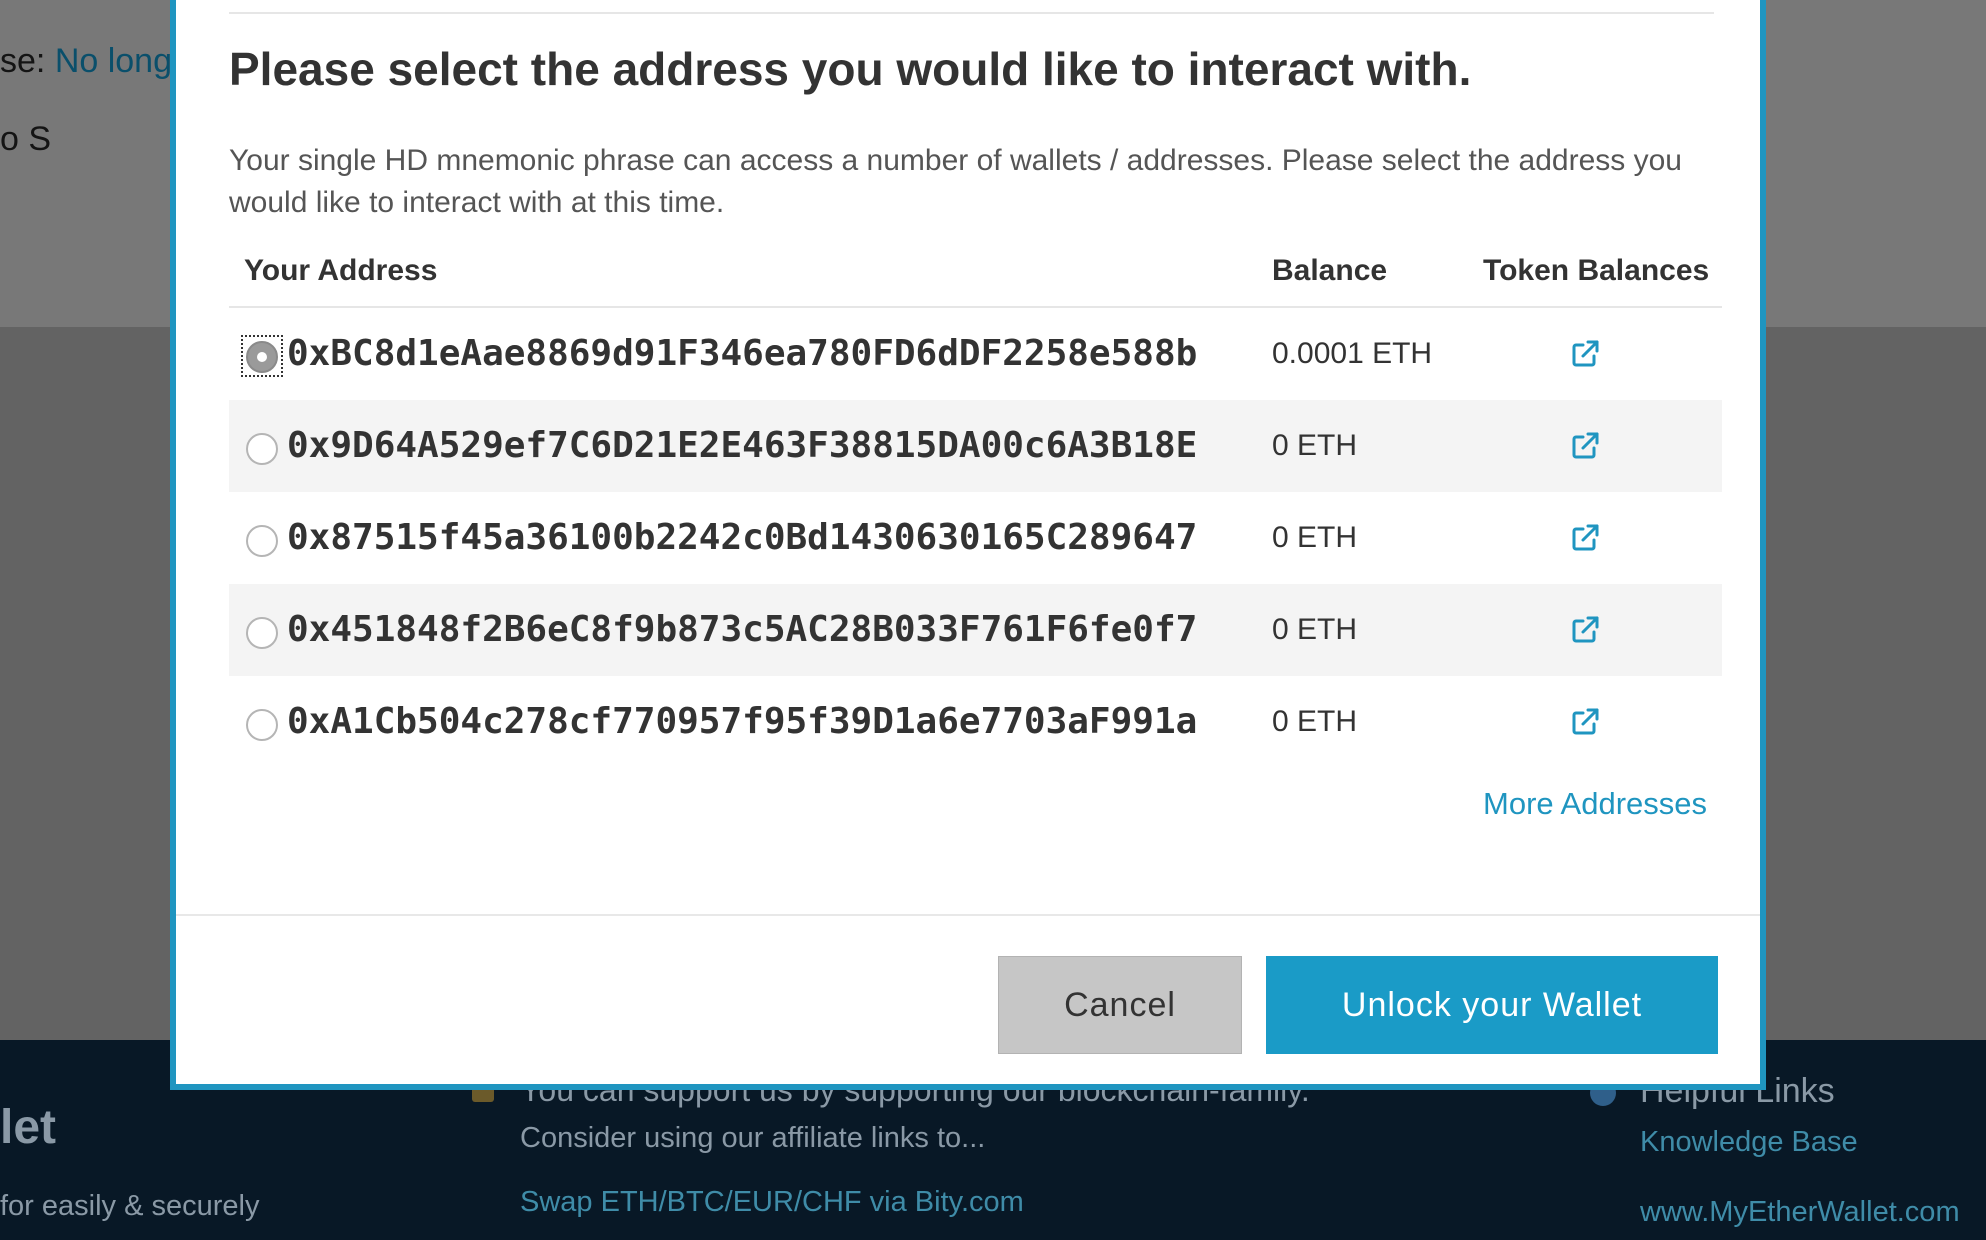 This screenshot has width=1986, height=1240. What do you see at coordinates (341, 270) in the screenshot?
I see `column-header-address: Your Address` at bounding box center [341, 270].